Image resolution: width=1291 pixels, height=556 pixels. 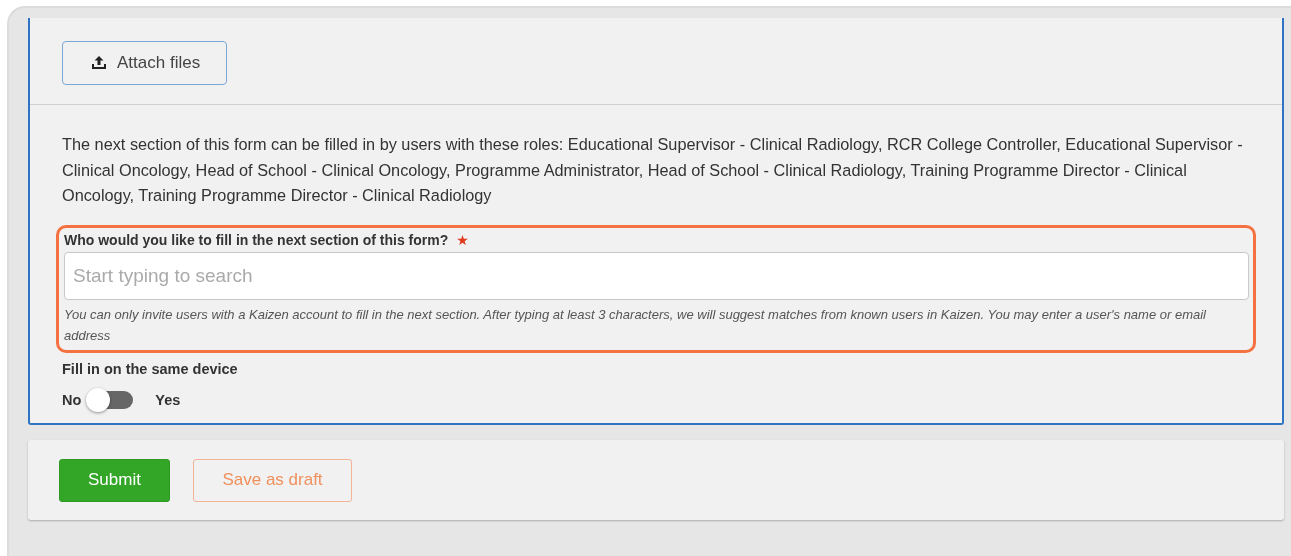 I want to click on submit-button: Submit, so click(x=114, y=480).